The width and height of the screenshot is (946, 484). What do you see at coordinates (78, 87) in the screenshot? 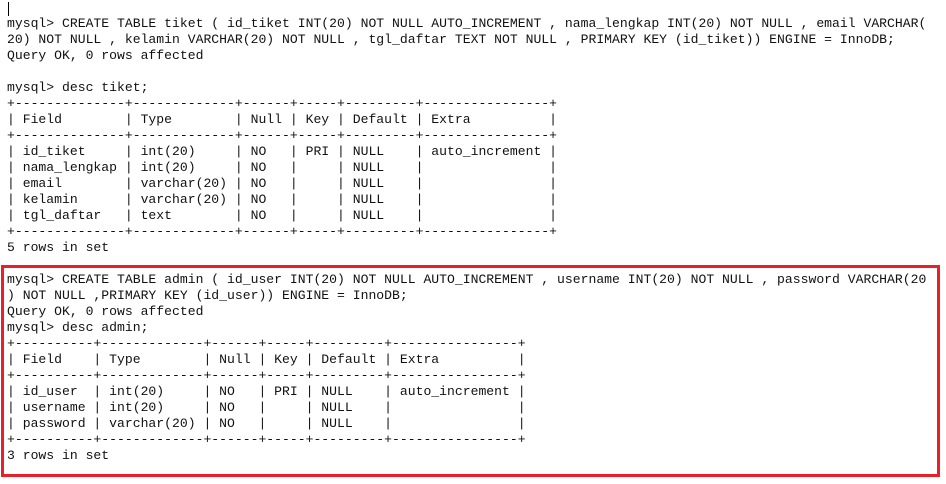
I see `desc-tiket-command: mysql> desc tiket;` at bounding box center [78, 87].